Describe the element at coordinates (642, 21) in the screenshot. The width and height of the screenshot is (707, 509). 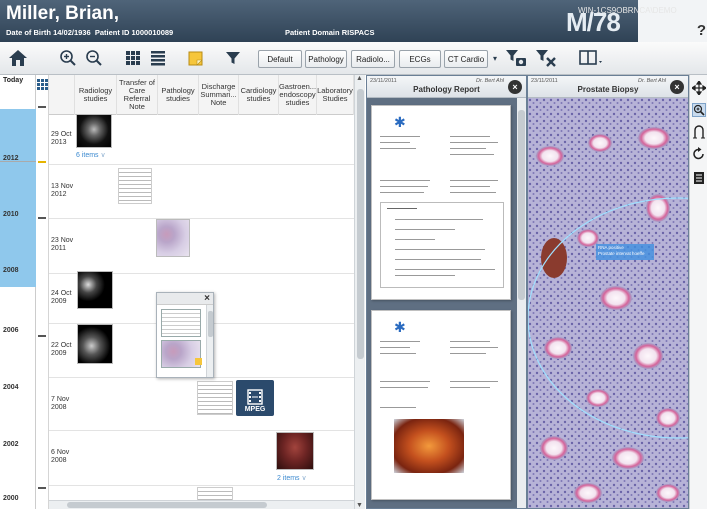
I see `header-right-panel: WIN-1CS9OBRNCA\DEMO ?` at that location.